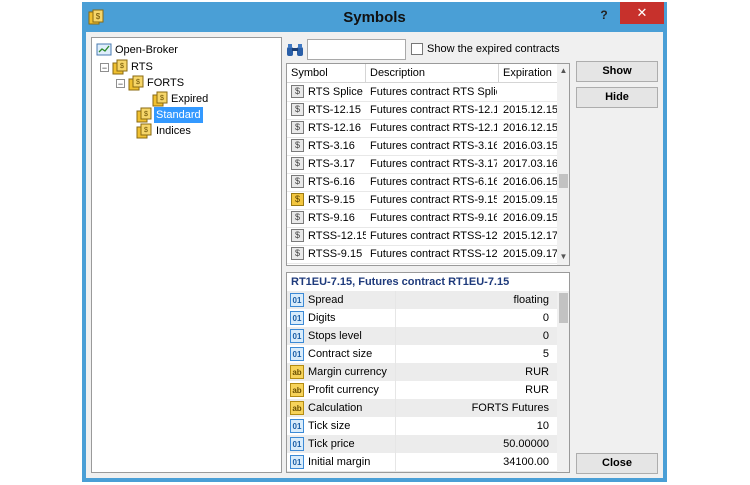 This screenshot has height=485, width=750. What do you see at coordinates (528, 73) in the screenshot?
I see `column-header-expiration: Expiration` at bounding box center [528, 73].